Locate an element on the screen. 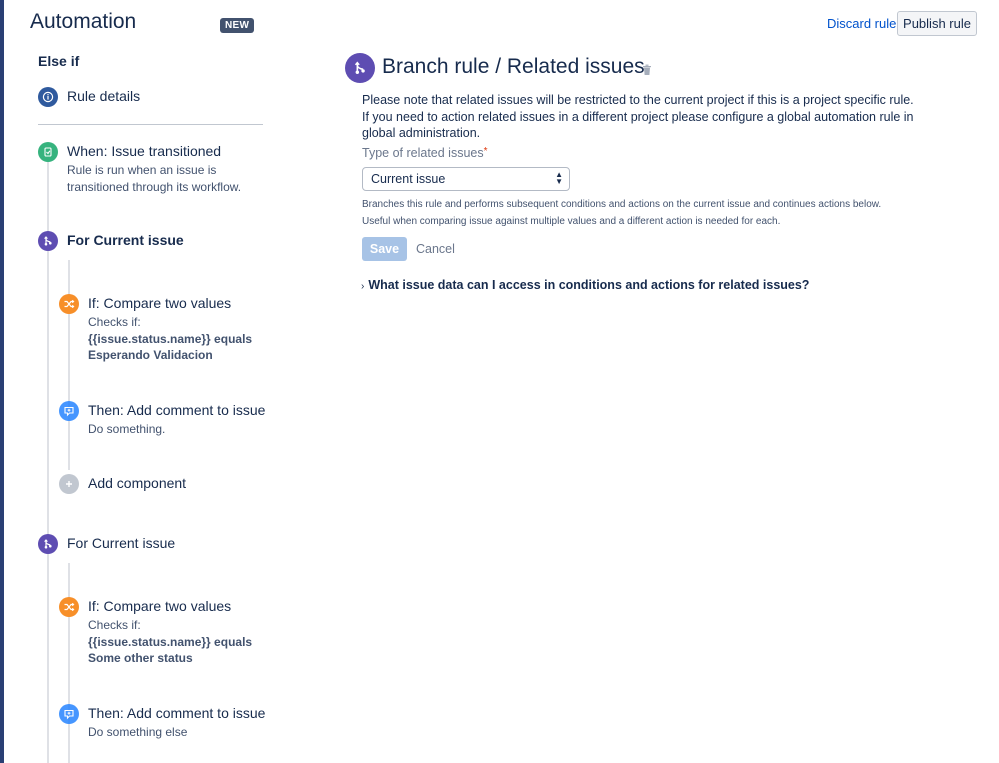 The width and height of the screenshot is (999, 763). cancel-link: Cancel is located at coordinates (435, 249).